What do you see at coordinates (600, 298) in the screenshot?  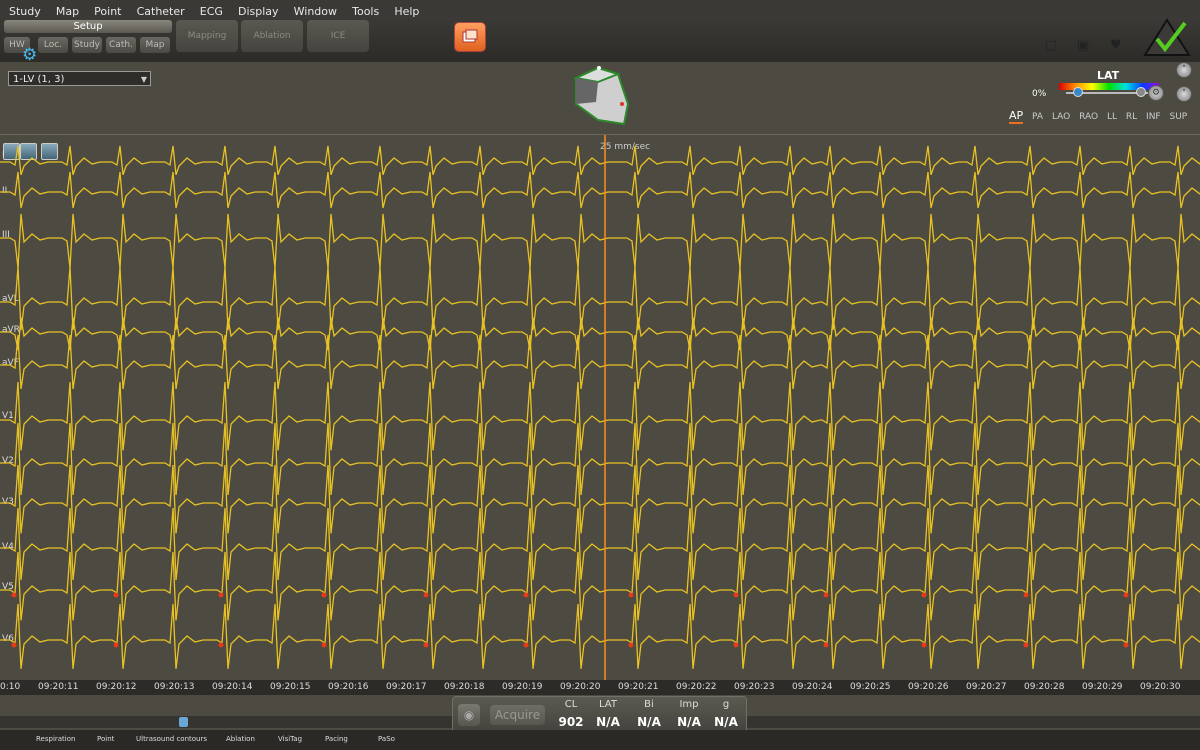 I see `ecg-trace-aVL` at bounding box center [600, 298].